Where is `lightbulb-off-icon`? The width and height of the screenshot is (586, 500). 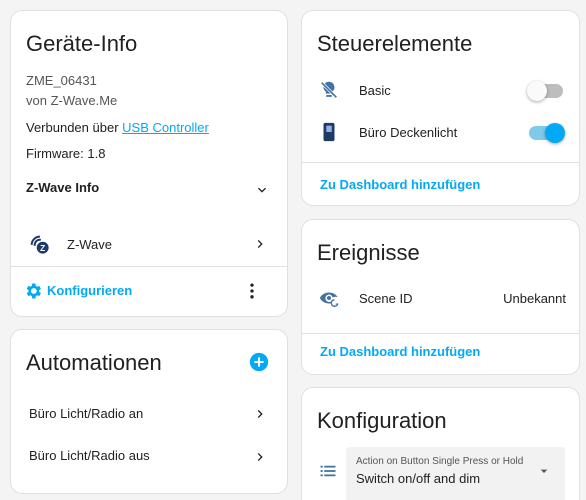 lightbulb-off-icon is located at coordinates (329, 90).